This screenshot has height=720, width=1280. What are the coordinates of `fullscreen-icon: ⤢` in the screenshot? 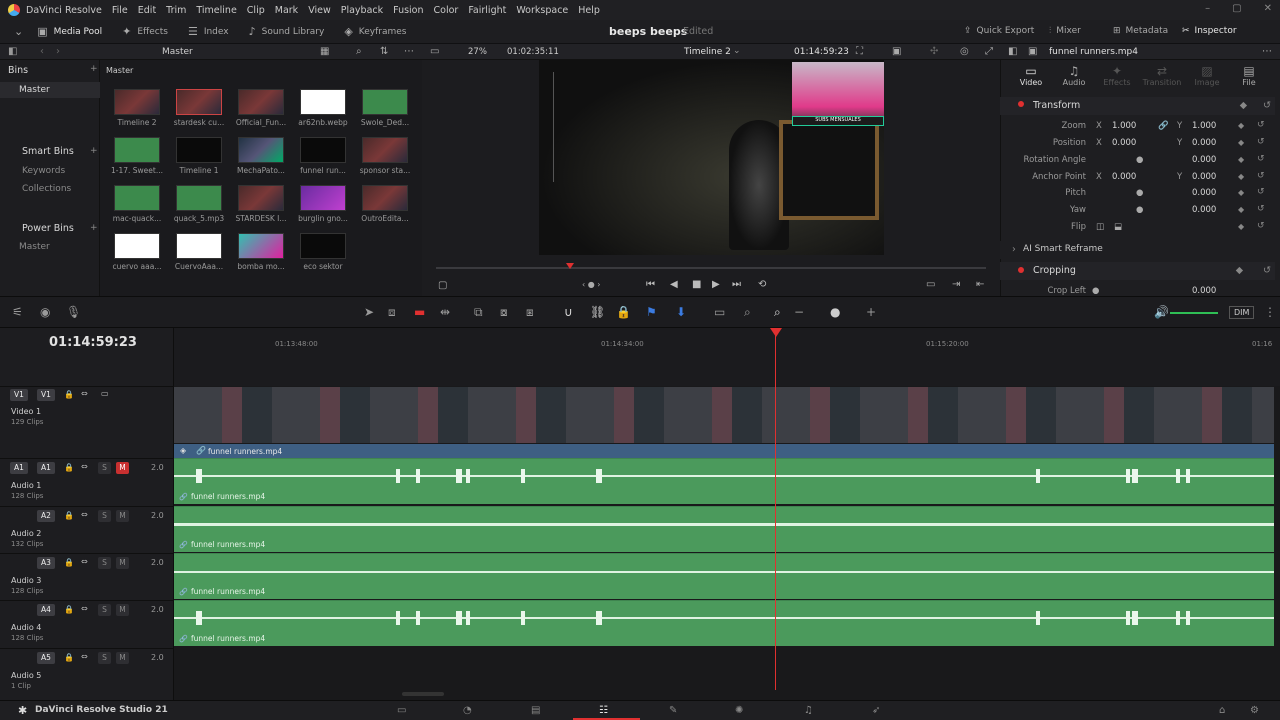 It's located at (989, 51).